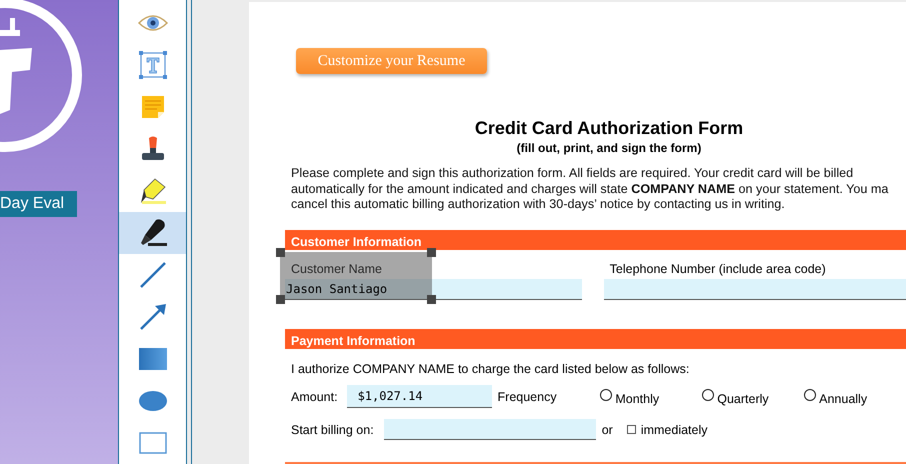  What do you see at coordinates (336, 270) in the screenshot?
I see `field-label: Customer Name` at bounding box center [336, 270].